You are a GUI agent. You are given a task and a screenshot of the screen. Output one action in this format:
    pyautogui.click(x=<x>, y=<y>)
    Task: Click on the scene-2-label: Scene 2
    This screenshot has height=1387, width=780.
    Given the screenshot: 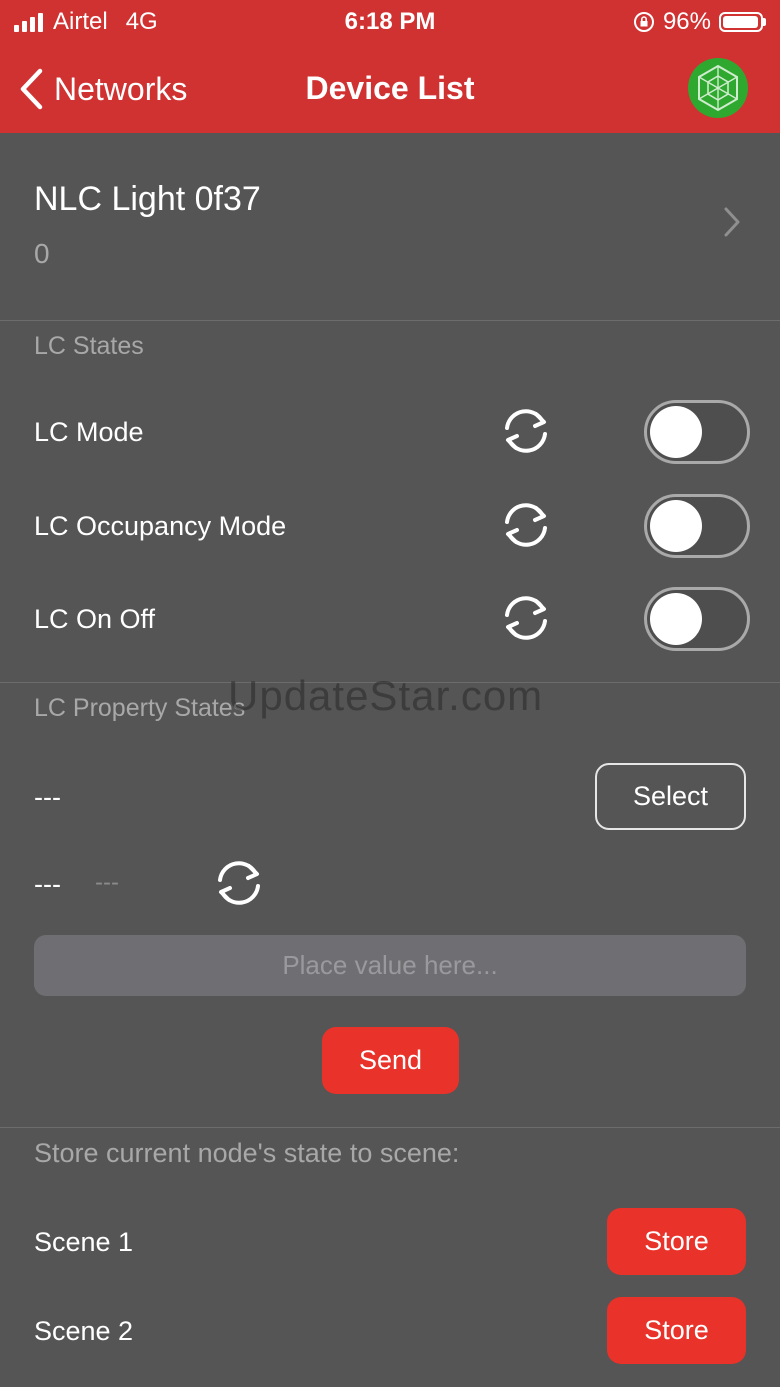 What is the action you would take?
    pyautogui.click(x=84, y=1331)
    